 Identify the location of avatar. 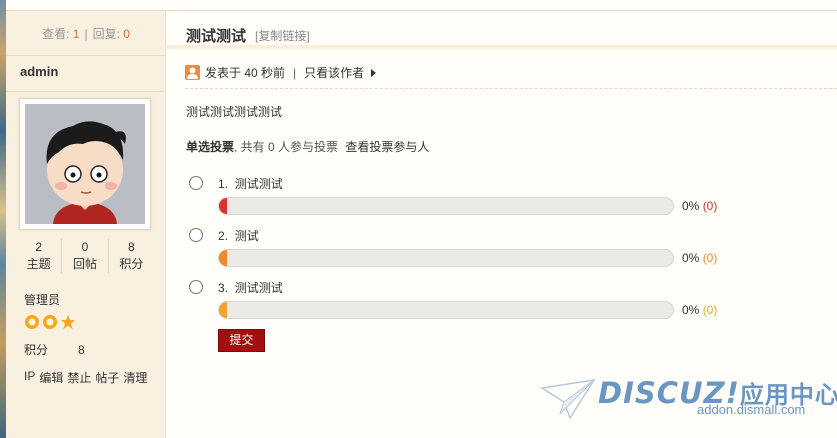
(85, 164).